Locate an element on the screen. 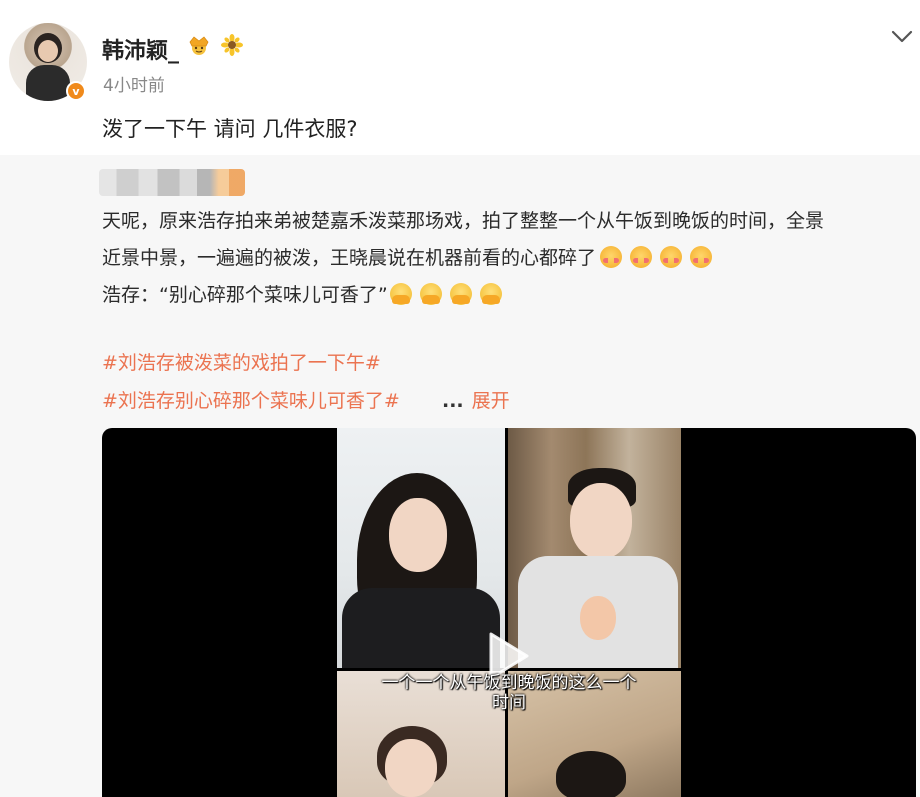 This screenshot has width=920, height=797. post-timestamp: 4小时前 is located at coordinates (134, 83).